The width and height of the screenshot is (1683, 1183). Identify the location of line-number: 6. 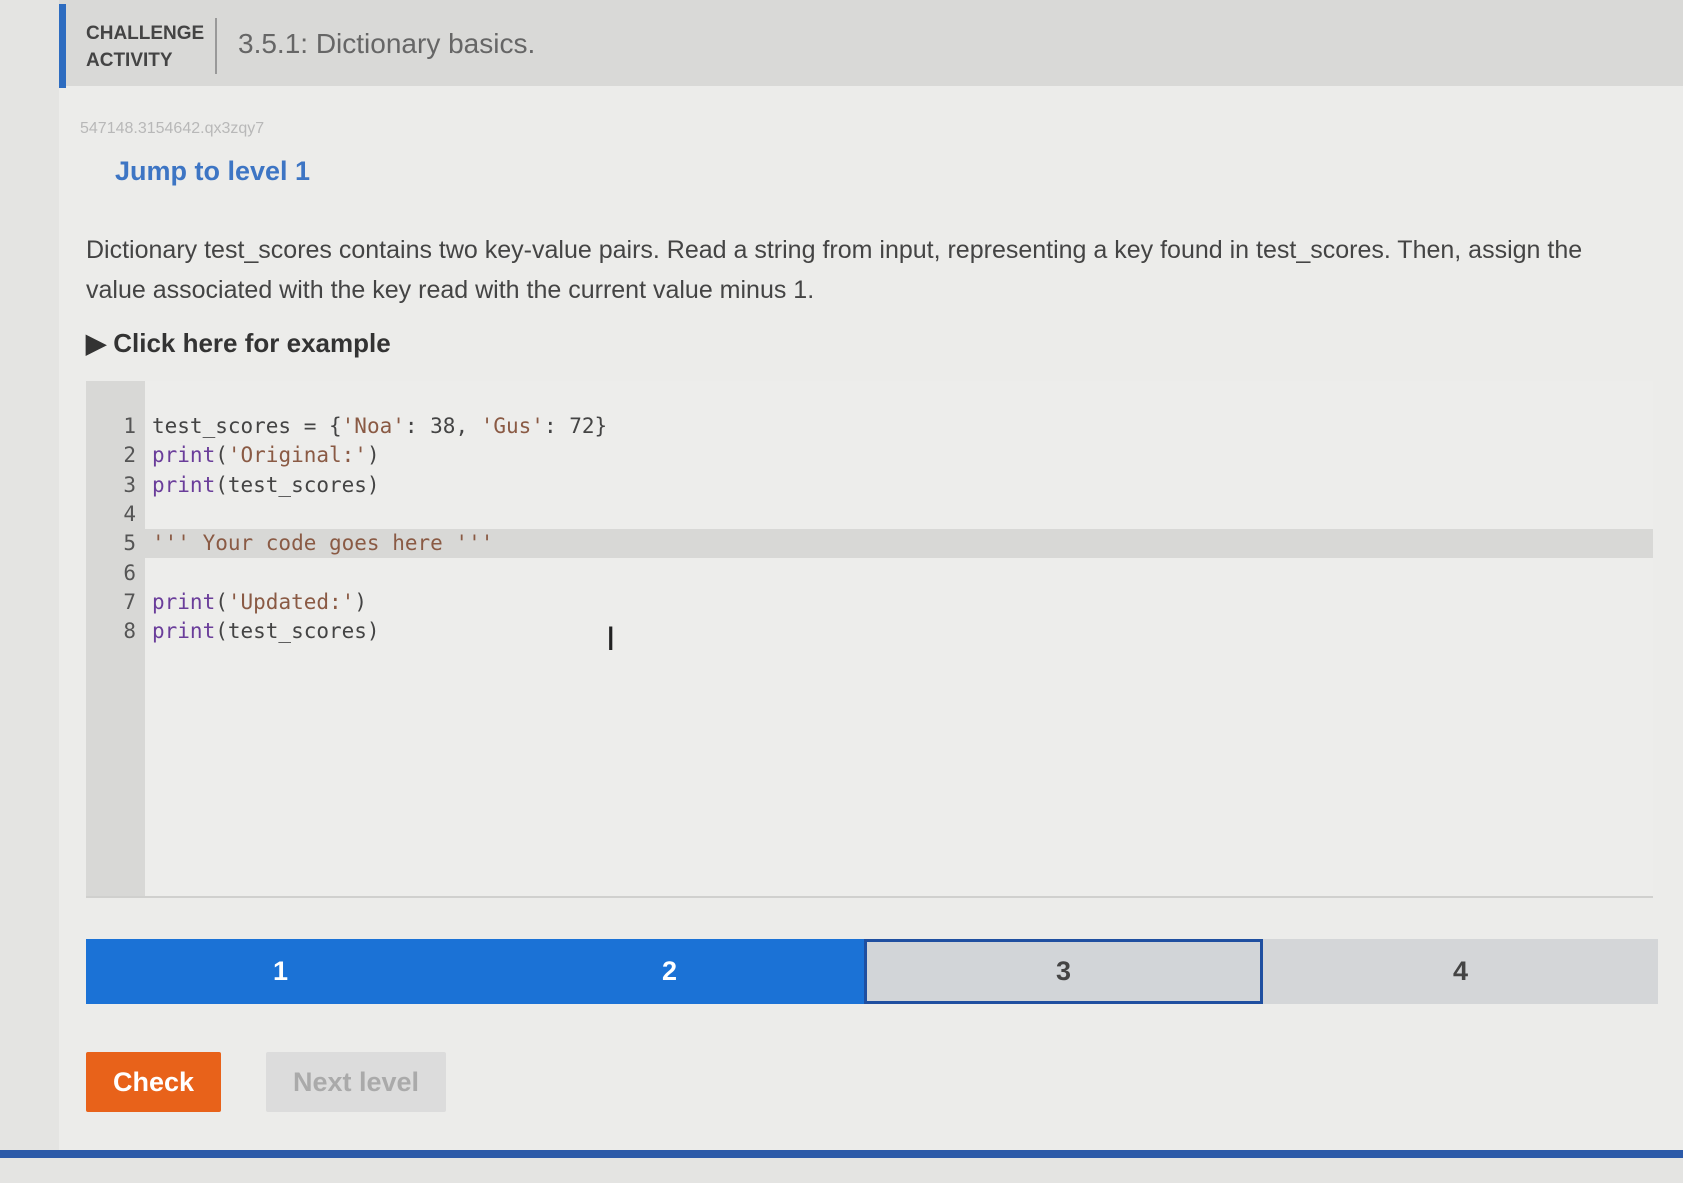
(129, 572).